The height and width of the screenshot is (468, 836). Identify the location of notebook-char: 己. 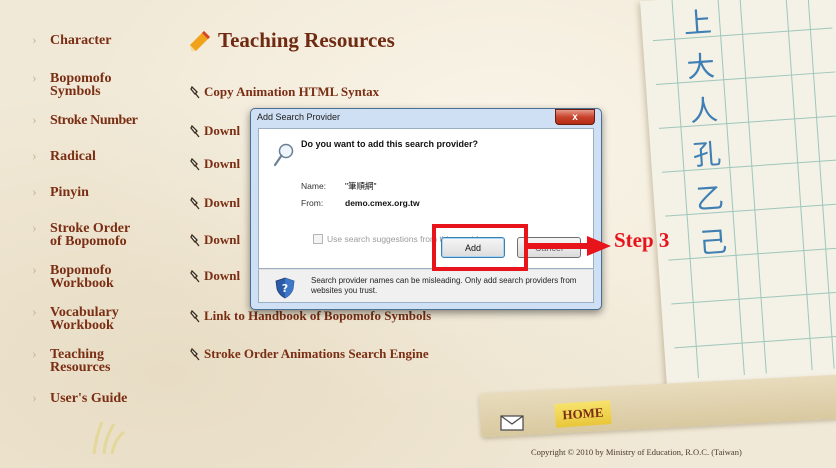
(713, 242).